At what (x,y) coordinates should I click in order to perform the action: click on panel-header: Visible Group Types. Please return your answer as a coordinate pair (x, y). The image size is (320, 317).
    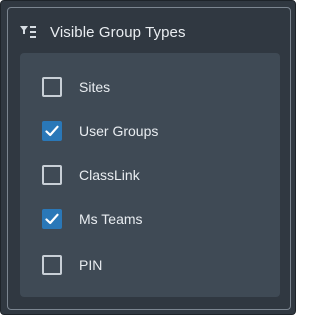
    Looking at the image, I should click on (103, 32).